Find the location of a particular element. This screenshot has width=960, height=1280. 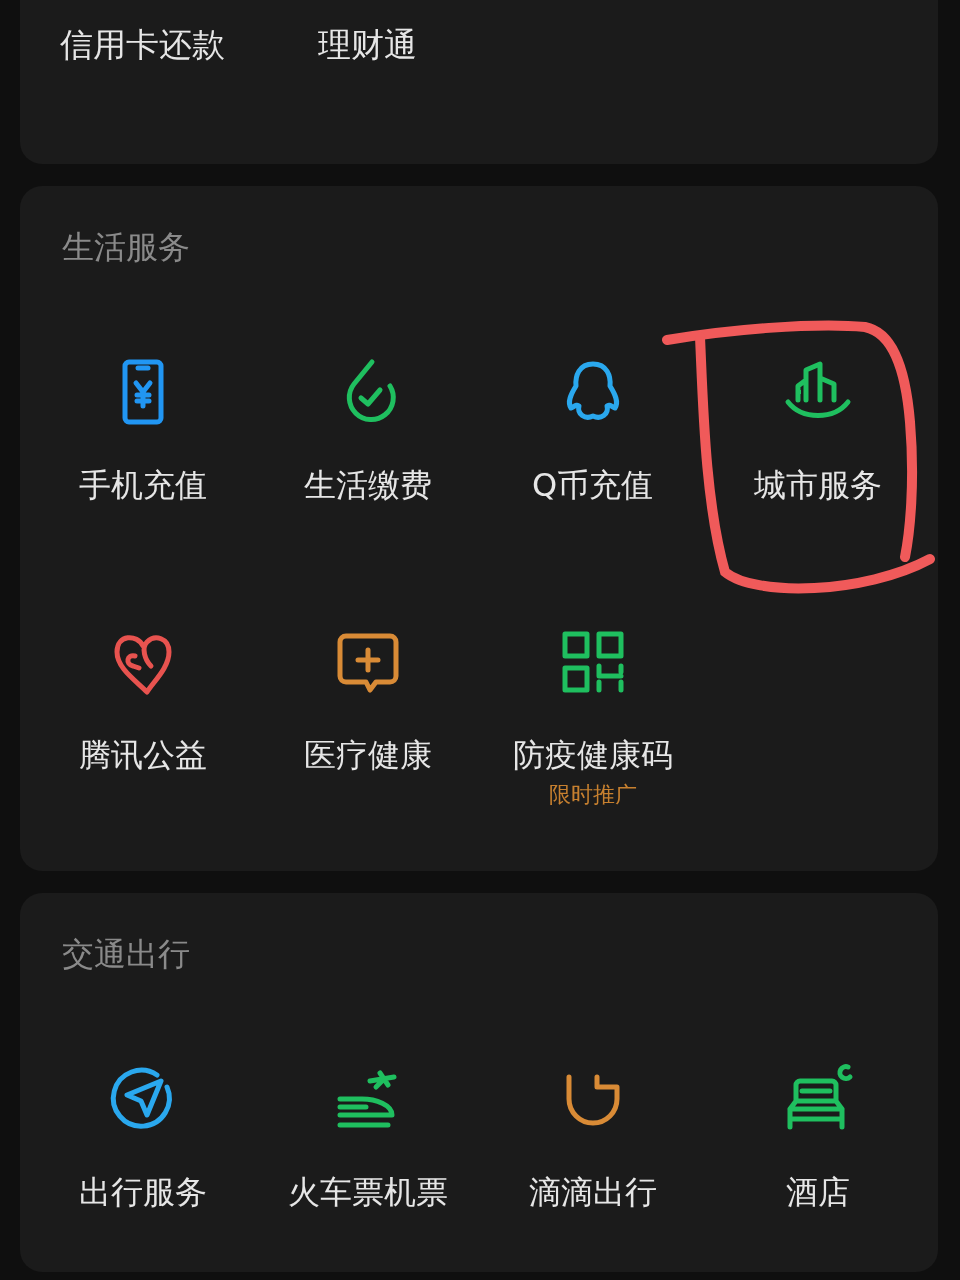

service-label: 城市服务 is located at coordinates (817, 485).